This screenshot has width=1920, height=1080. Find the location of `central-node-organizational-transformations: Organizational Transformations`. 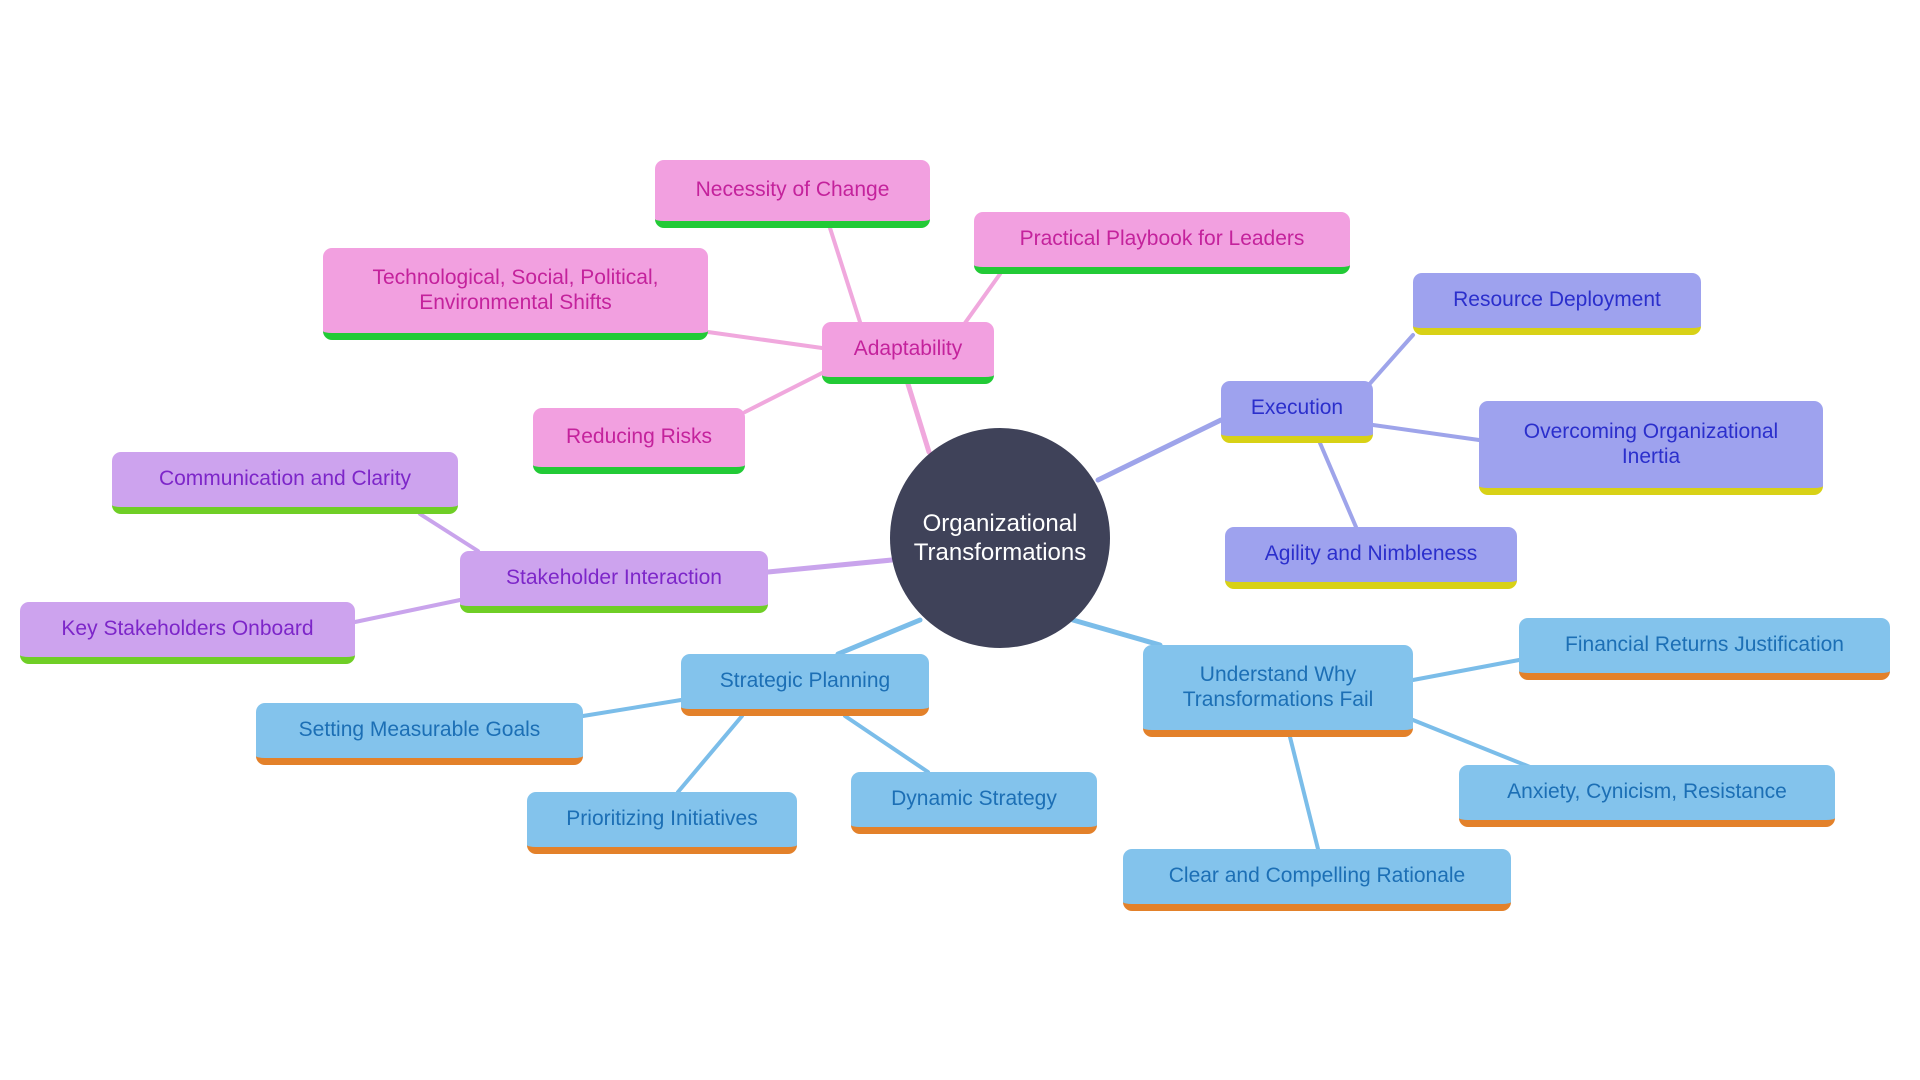

central-node-organizational-transformations: Organizational Transformations is located at coordinates (1000, 538).